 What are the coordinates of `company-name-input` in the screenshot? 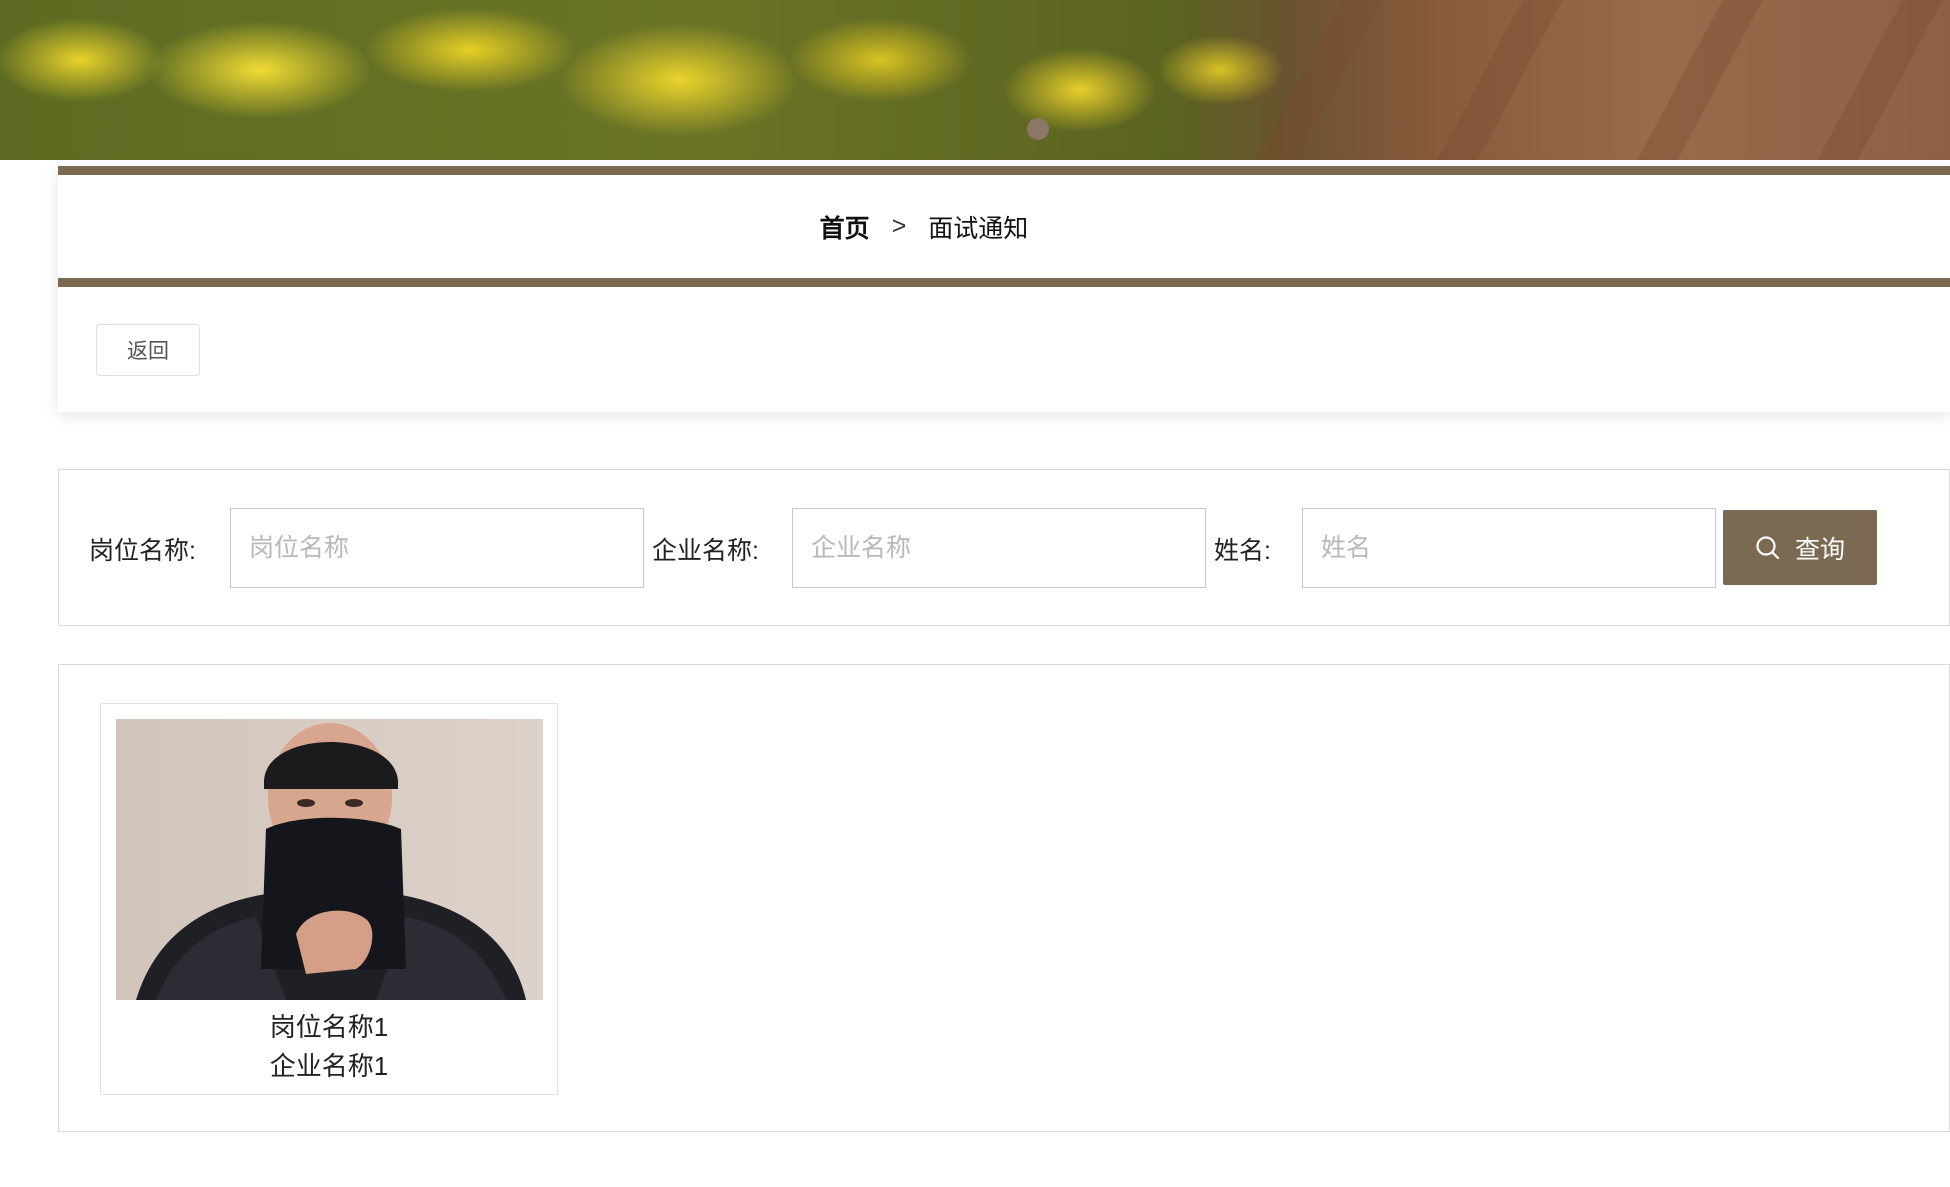 It's located at (999, 548).